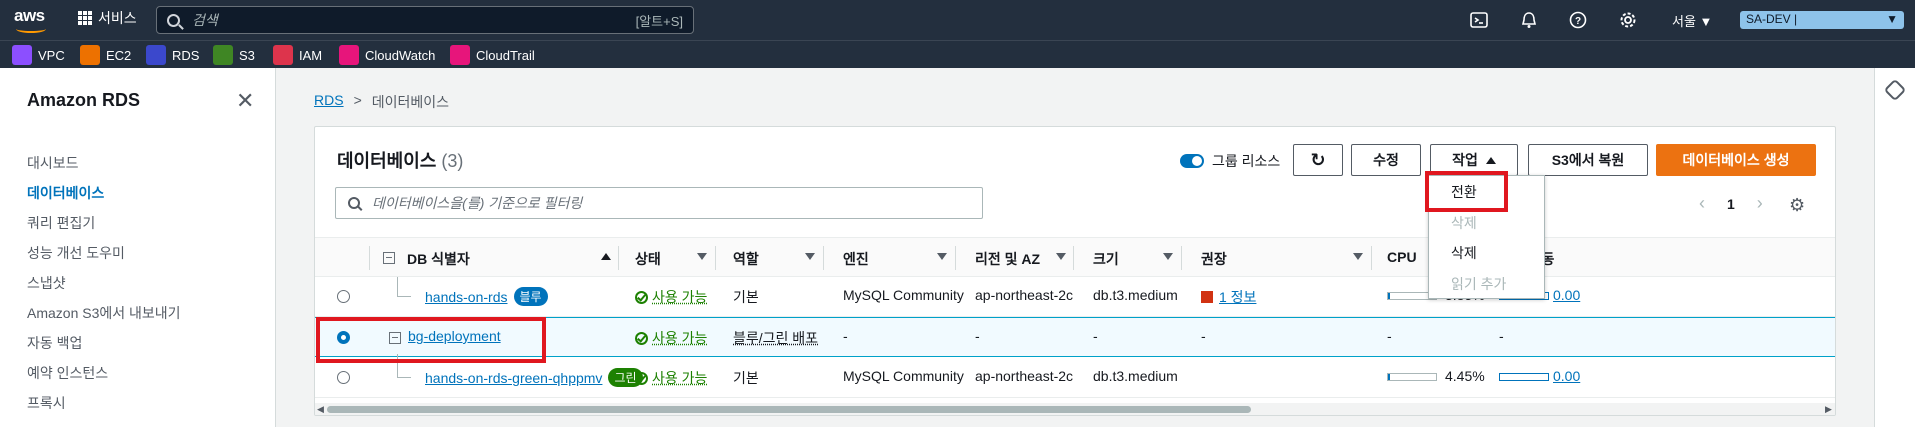 The height and width of the screenshot is (427, 1915). I want to click on global-search-input: 검색 [알트+S], so click(425, 20).